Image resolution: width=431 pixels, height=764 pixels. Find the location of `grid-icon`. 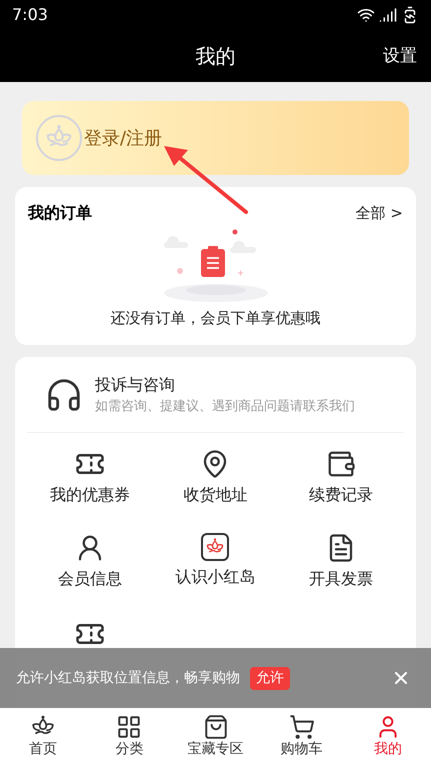

grid-icon is located at coordinates (129, 727).